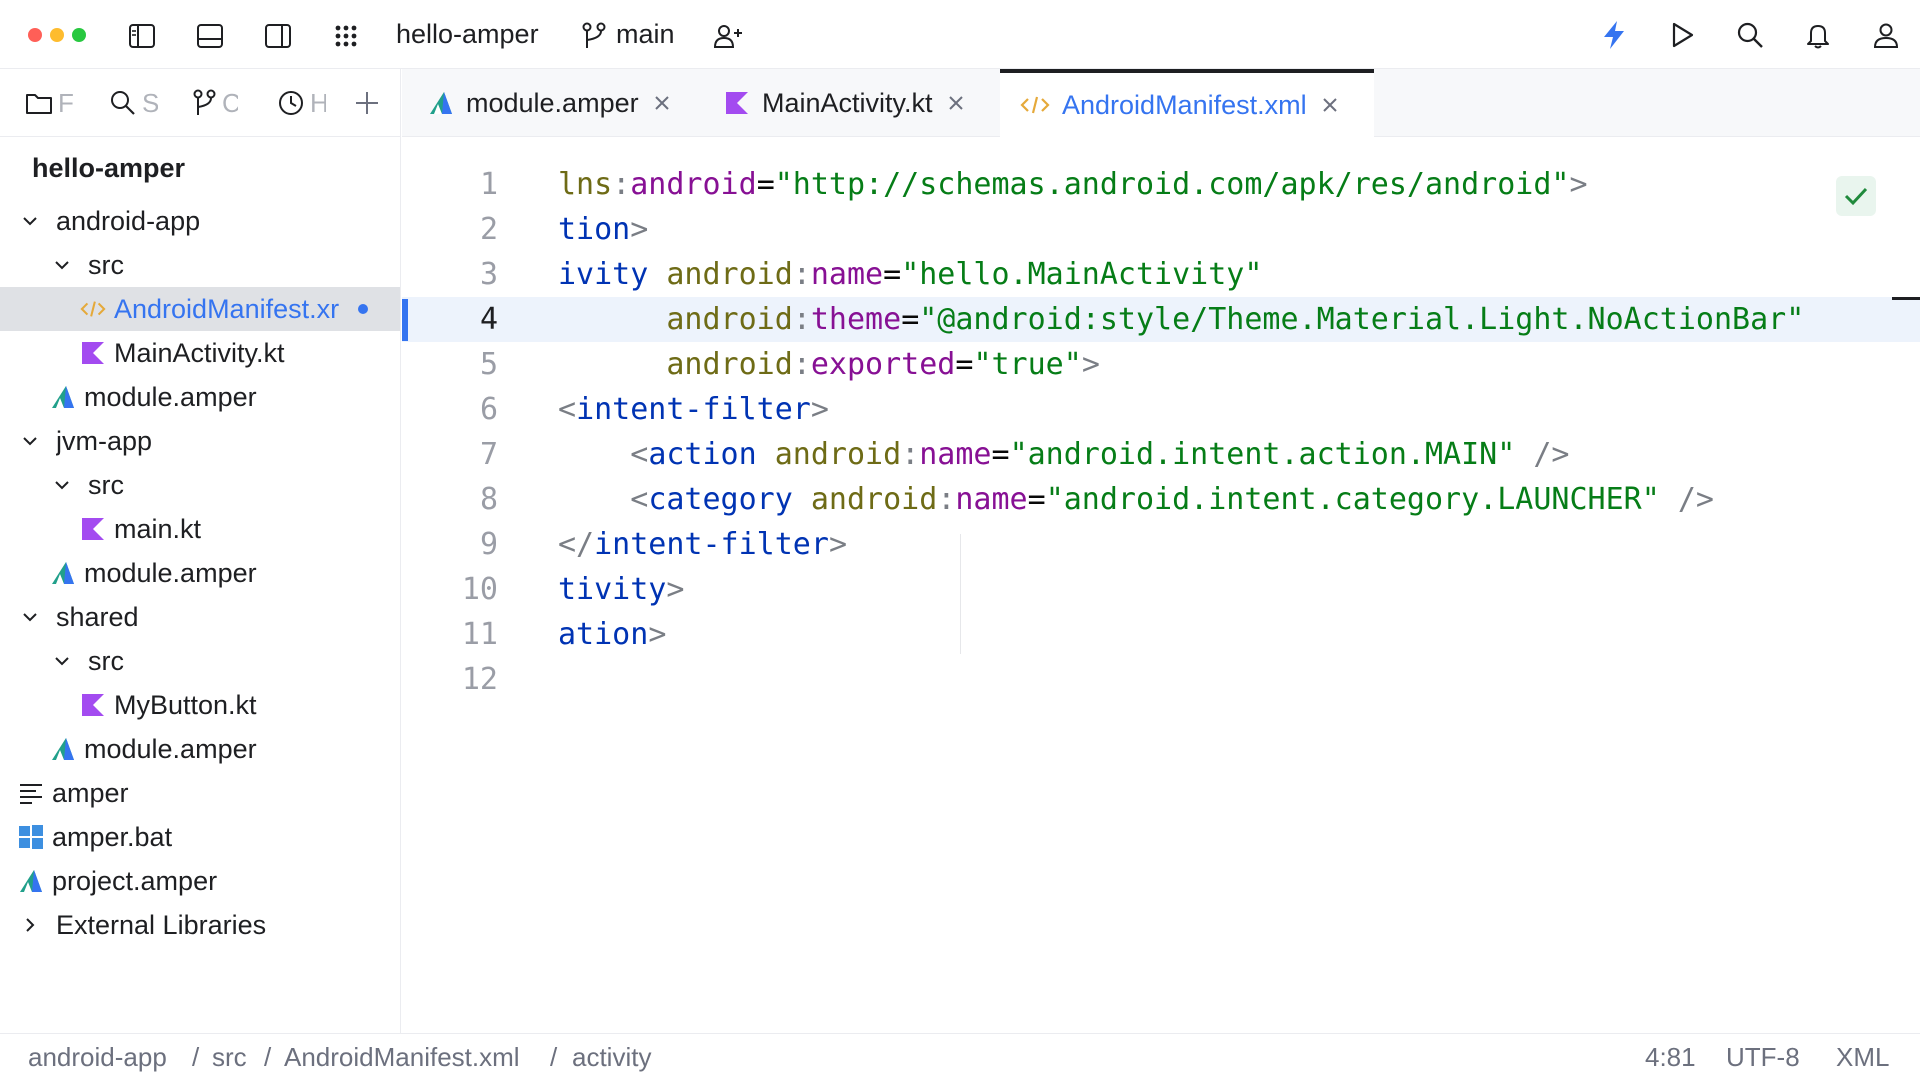 The image size is (1920, 1080). What do you see at coordinates (611, 1057) in the screenshot?
I see `breadcrumb-item: activity` at bounding box center [611, 1057].